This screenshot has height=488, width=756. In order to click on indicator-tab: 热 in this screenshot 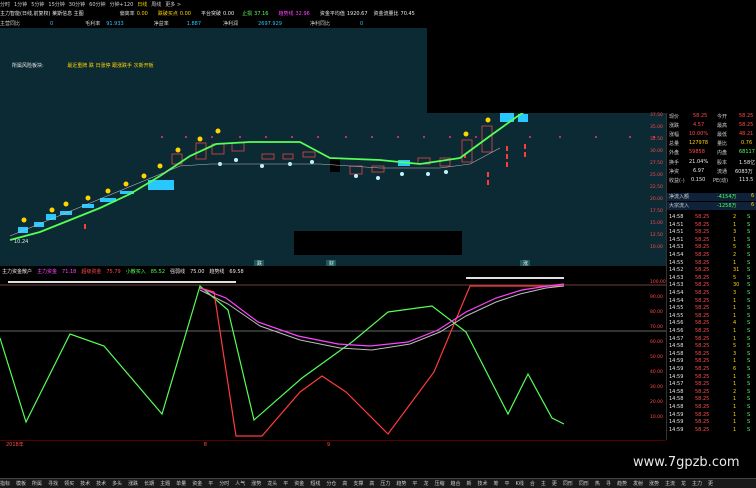, I will do `click(597, 483)`.